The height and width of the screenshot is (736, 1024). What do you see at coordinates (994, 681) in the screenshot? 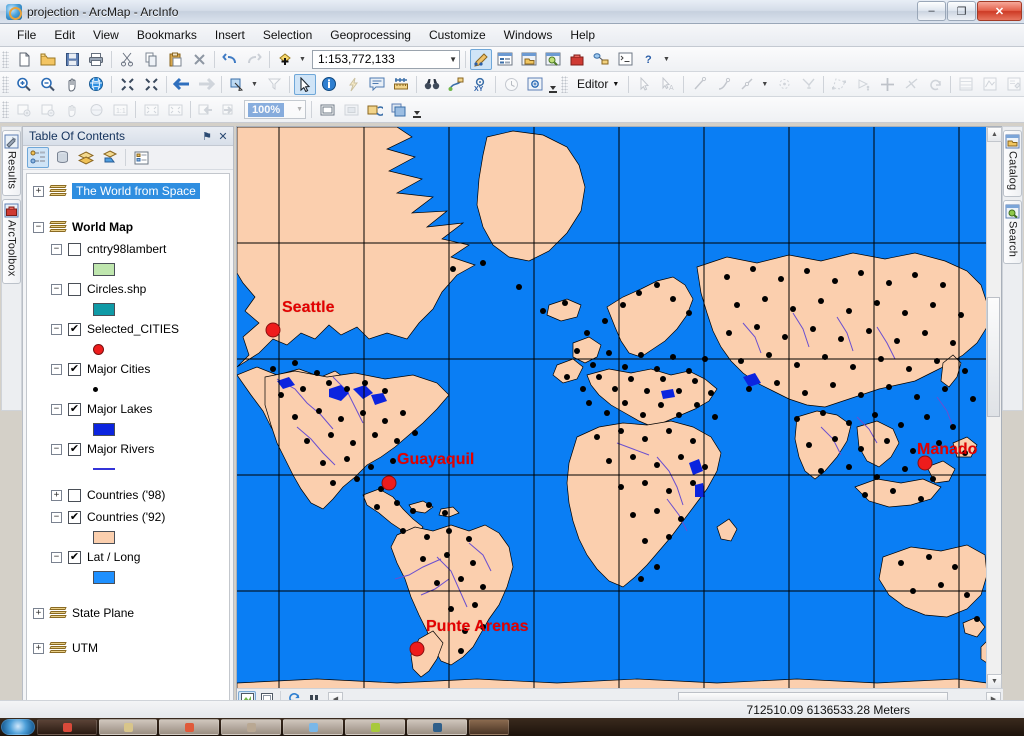
I see `scroll-down-arrow-icon: ▼` at bounding box center [994, 681].